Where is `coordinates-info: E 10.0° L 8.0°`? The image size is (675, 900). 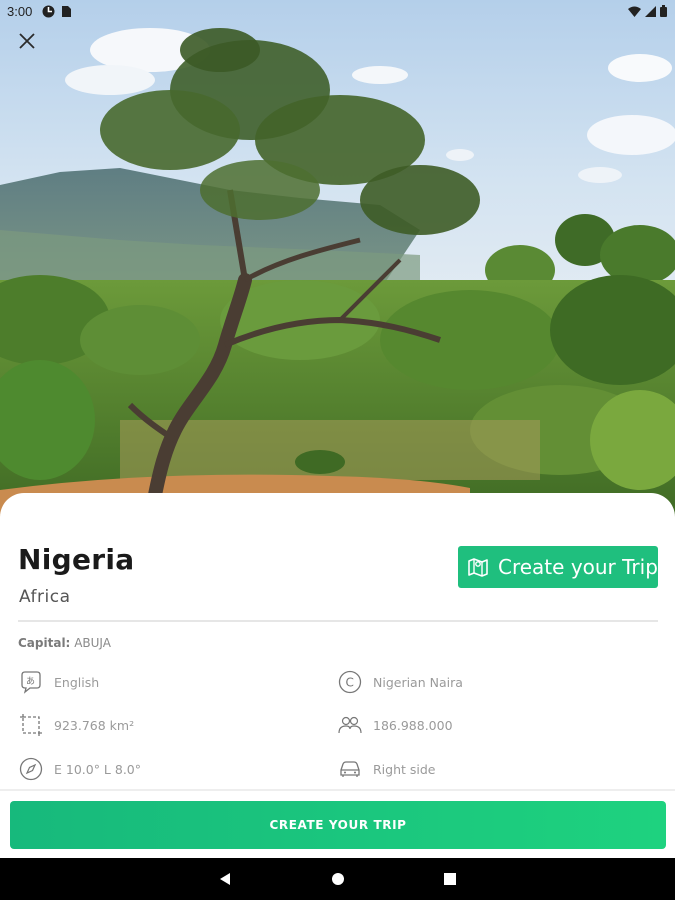
coordinates-info: E 10.0° L 8.0° is located at coordinates (79, 769).